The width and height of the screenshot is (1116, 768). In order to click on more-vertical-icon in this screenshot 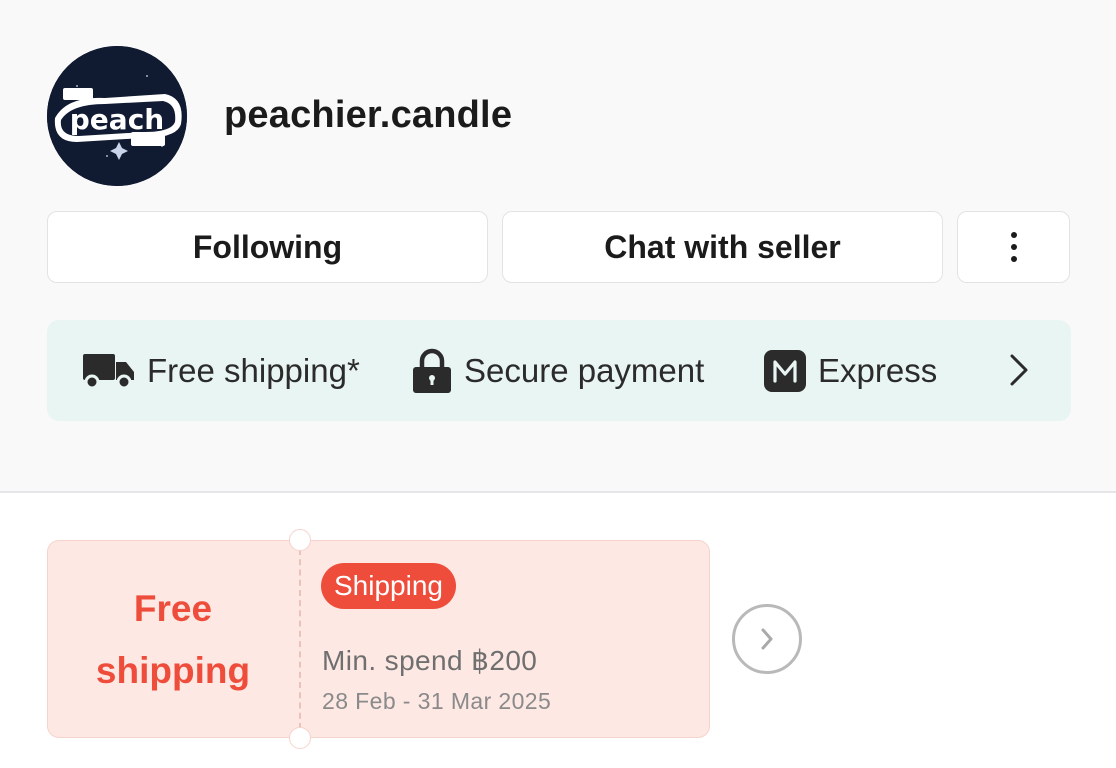, I will do `click(1013, 247)`.